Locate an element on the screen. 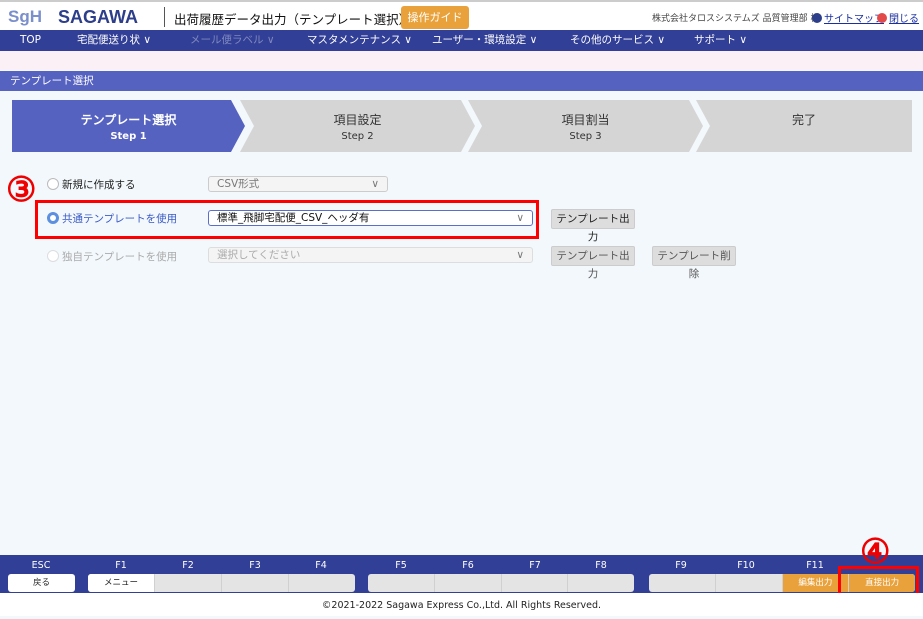 This screenshot has height=619, width=923. select-value: 選択してください is located at coordinates (259, 255).